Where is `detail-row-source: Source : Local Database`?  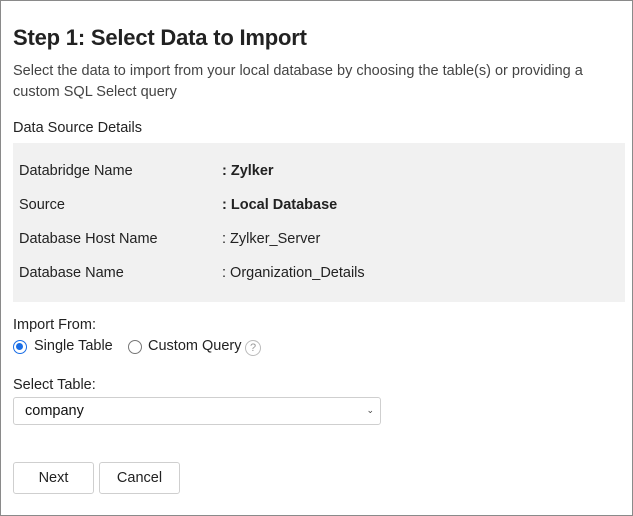 detail-row-source: Source : Local Database is located at coordinates (319, 209).